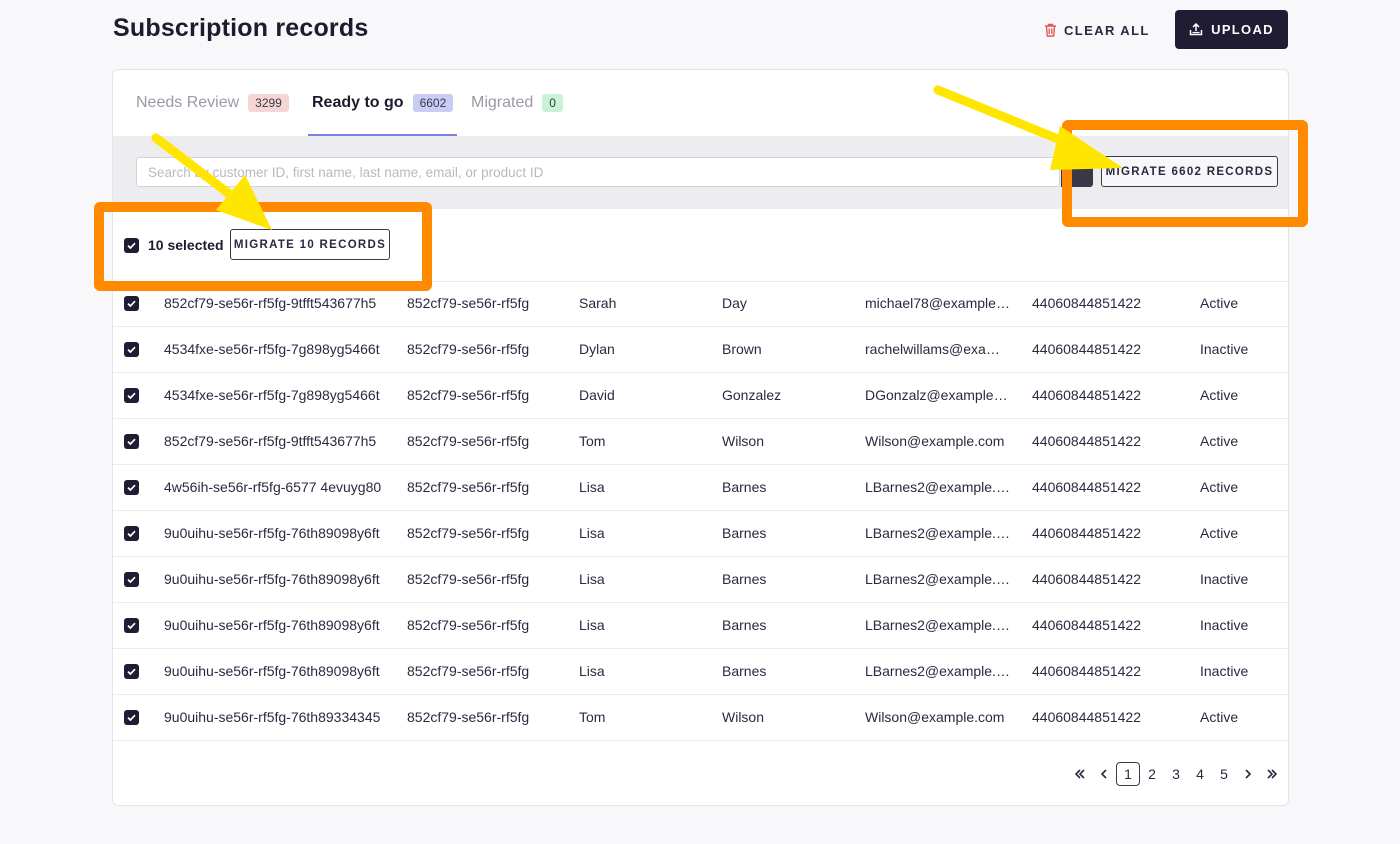 The width and height of the screenshot is (1400, 844). I want to click on first-name-cell: Sarah, so click(598, 303).